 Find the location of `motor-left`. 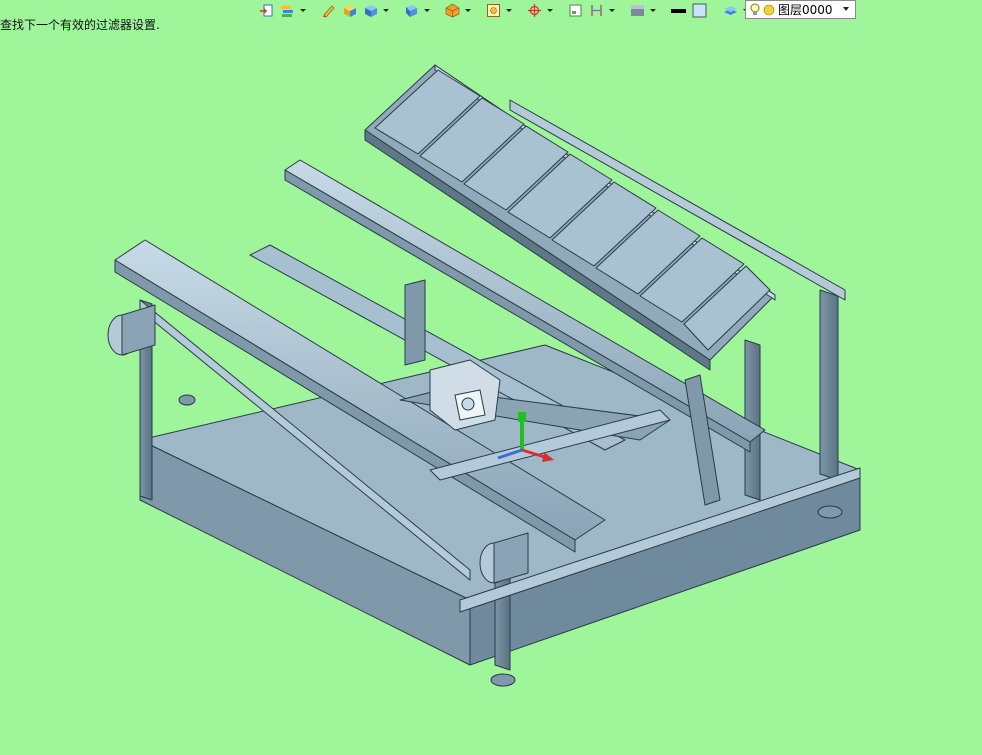

motor-left is located at coordinates (131, 330).